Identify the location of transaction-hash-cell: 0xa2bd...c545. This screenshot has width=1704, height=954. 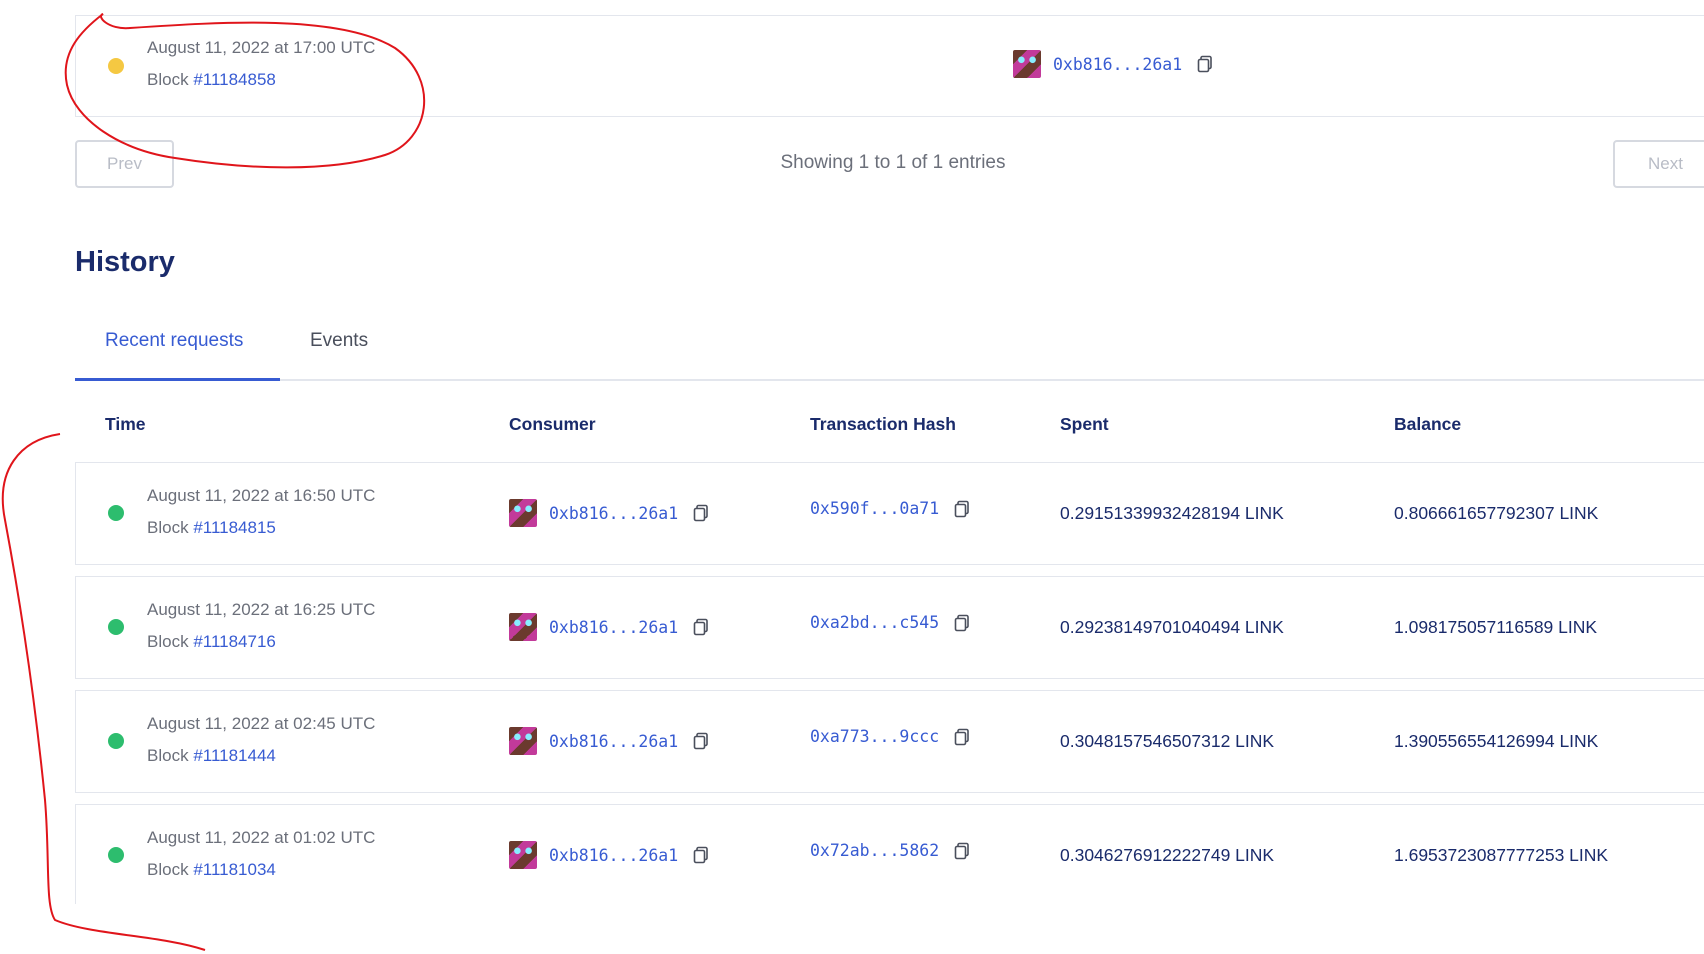
(890, 622).